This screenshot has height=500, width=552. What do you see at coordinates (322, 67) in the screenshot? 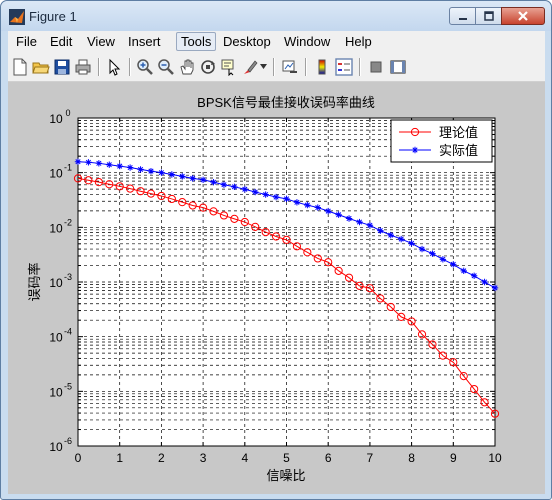
I see `colorbar-icon` at bounding box center [322, 67].